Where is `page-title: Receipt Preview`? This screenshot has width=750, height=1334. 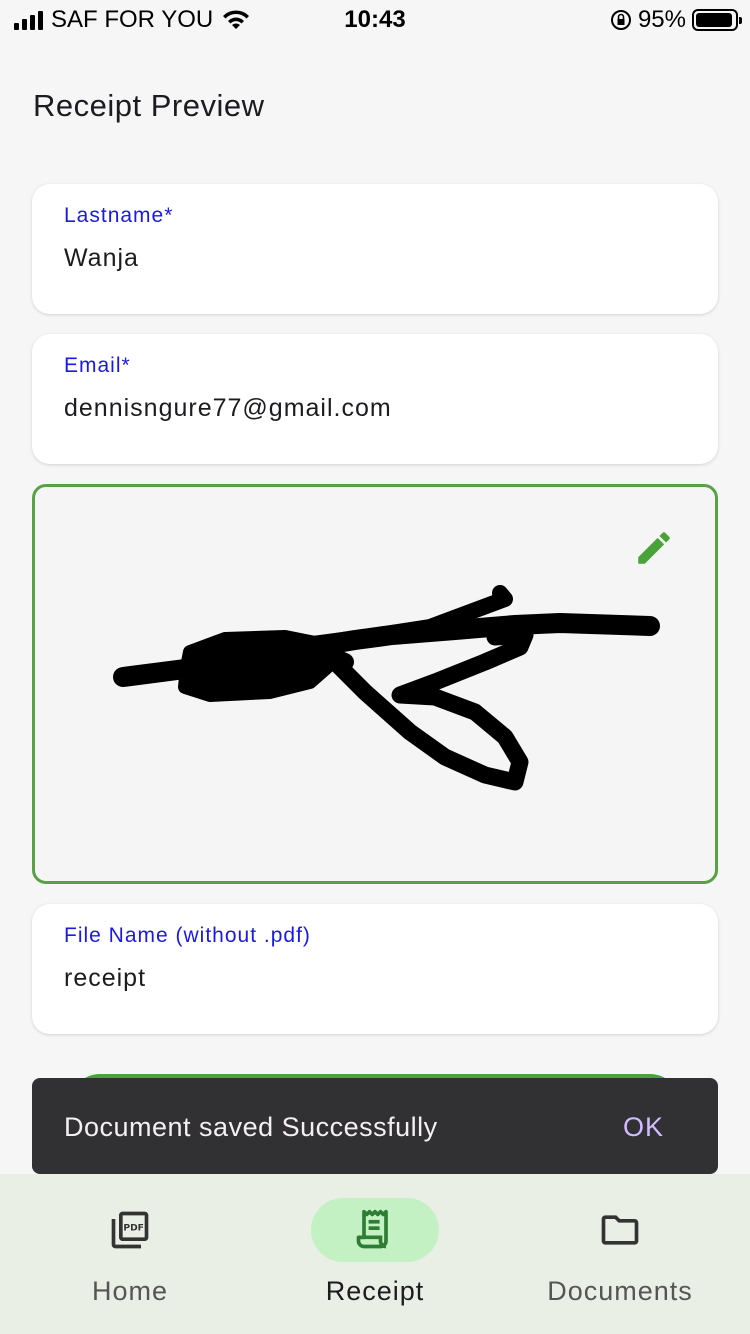 page-title: Receipt Preview is located at coordinates (149, 105).